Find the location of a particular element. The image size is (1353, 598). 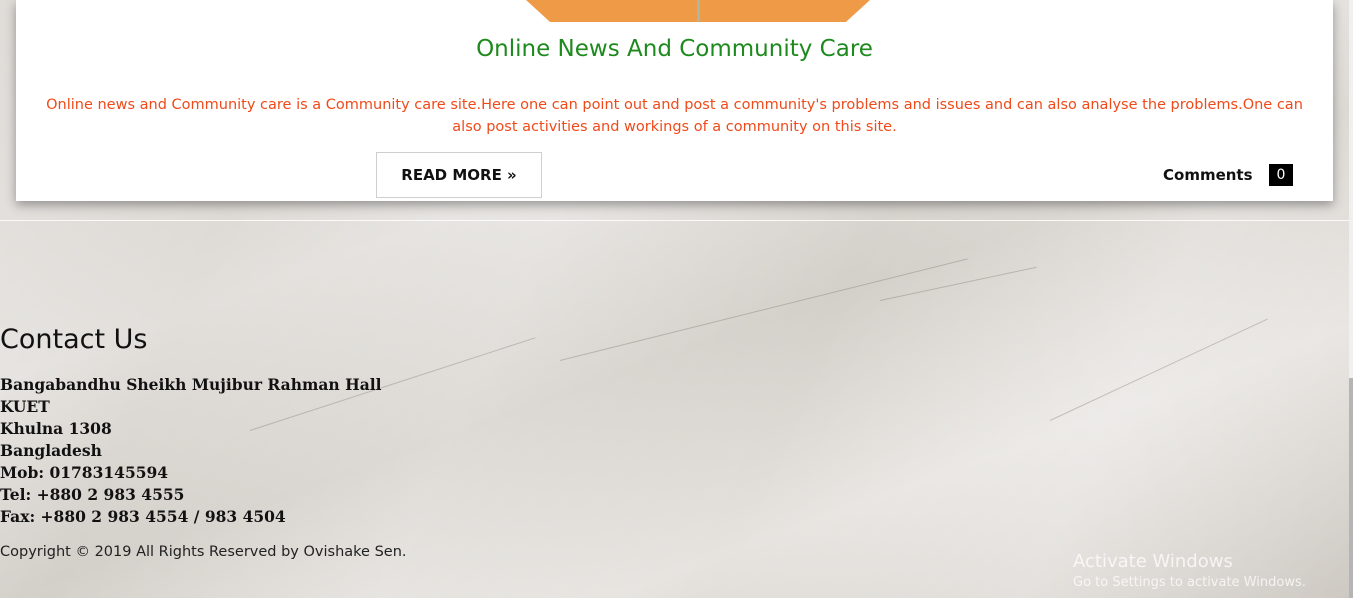

comments-info: Comments 0 is located at coordinates (1228, 175).